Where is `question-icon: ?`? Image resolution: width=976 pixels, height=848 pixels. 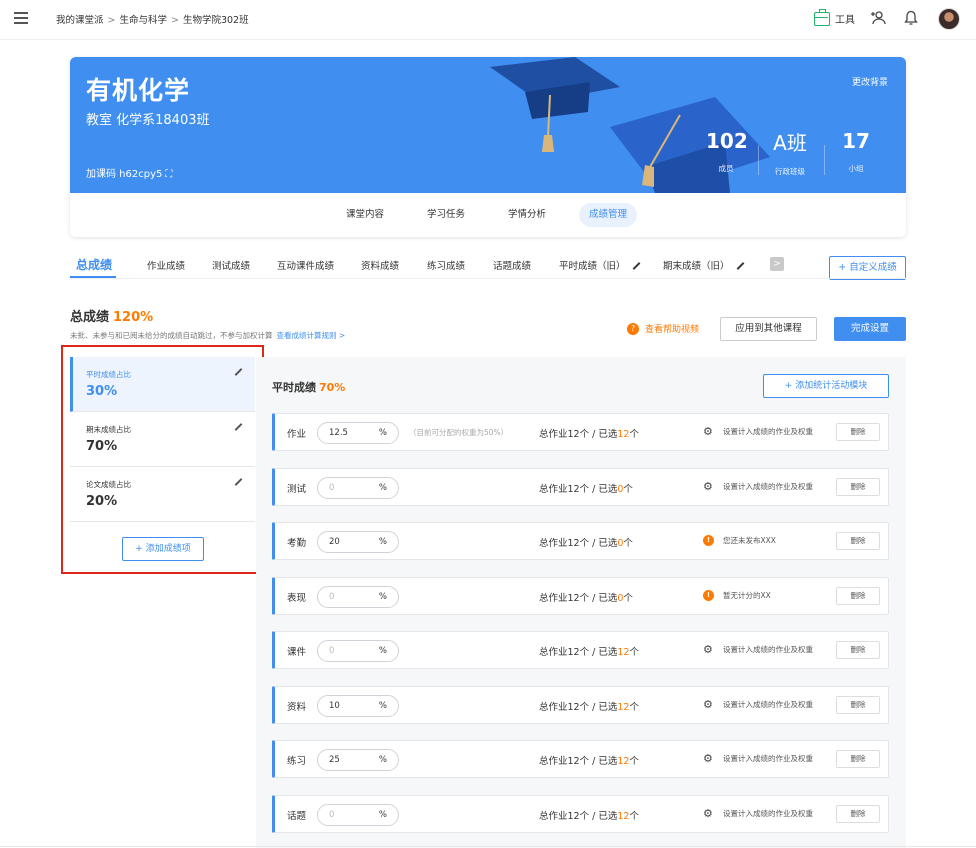 question-icon: ? is located at coordinates (633, 328).